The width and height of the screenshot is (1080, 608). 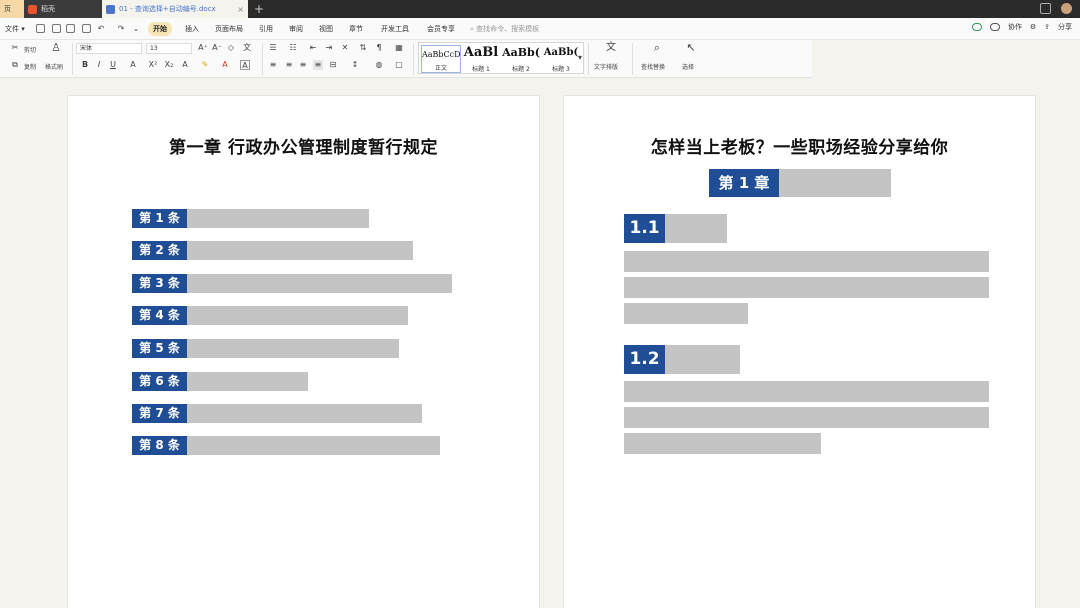 I want to click on clear-format-icon: ◇, so click(x=231, y=48).